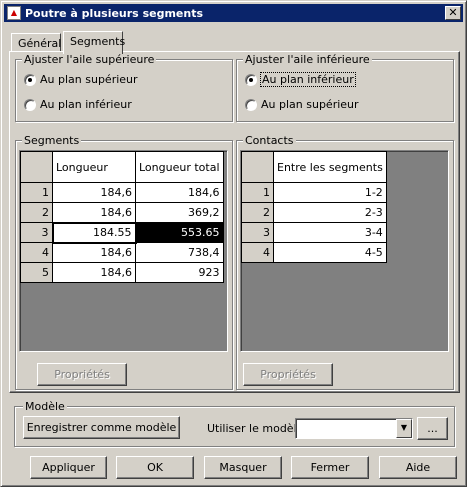 The image size is (467, 487). Describe the element at coordinates (418, 467) in the screenshot. I see `help-button: Aide` at that location.